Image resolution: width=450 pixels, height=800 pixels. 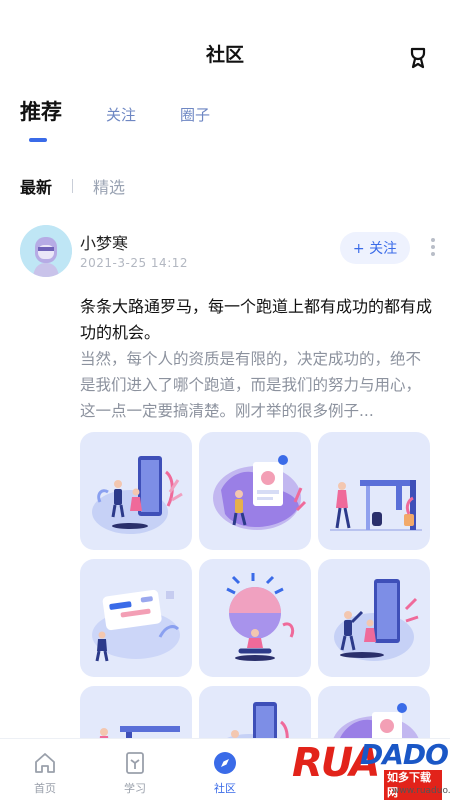 What do you see at coordinates (45, 788) in the screenshot?
I see `nav-label: 首页` at bounding box center [45, 788].